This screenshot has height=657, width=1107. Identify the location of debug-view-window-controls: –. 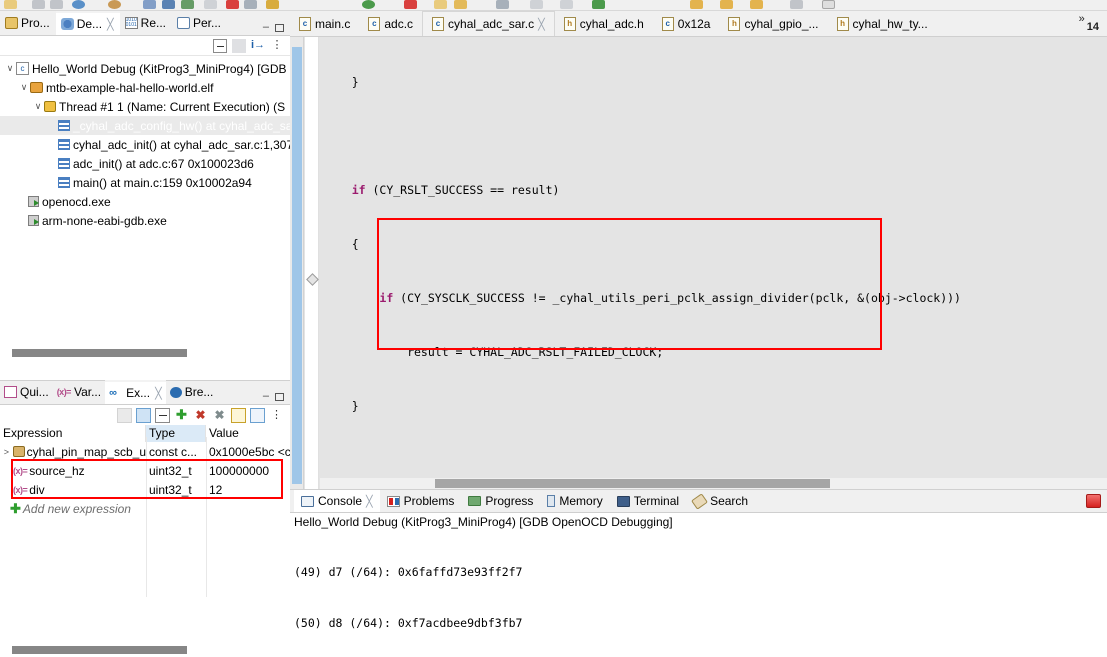
(276, 28).